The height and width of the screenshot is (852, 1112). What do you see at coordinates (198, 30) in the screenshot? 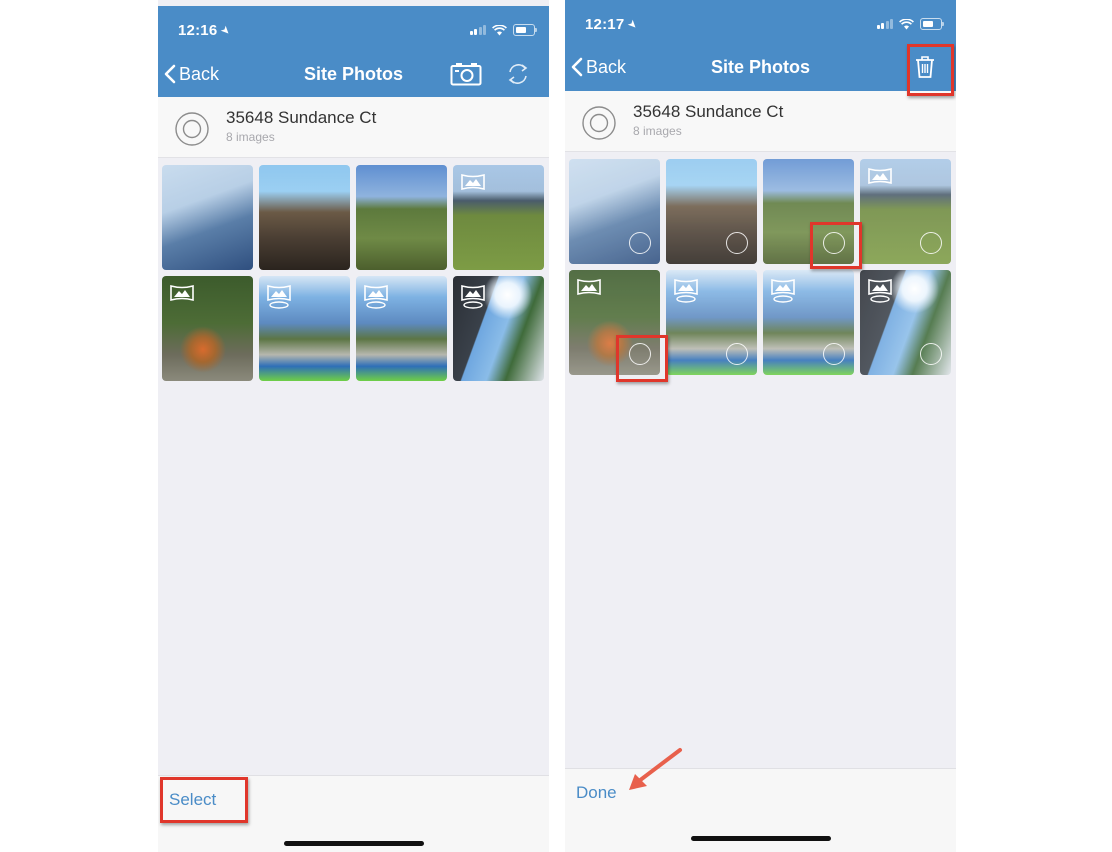
I see `status-time: 12:16` at bounding box center [198, 30].